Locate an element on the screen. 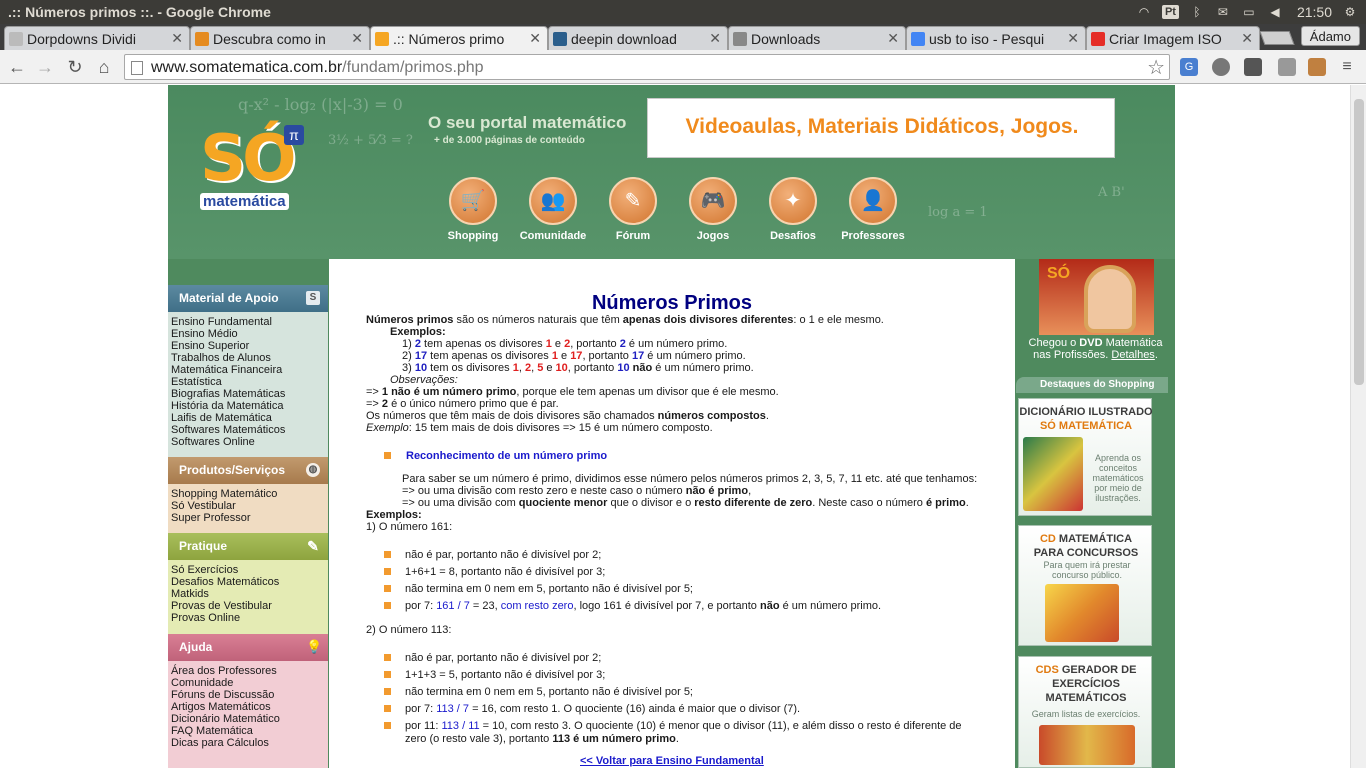 The width and height of the screenshot is (1366, 768). new-tab-button is located at coordinates (1277, 38).